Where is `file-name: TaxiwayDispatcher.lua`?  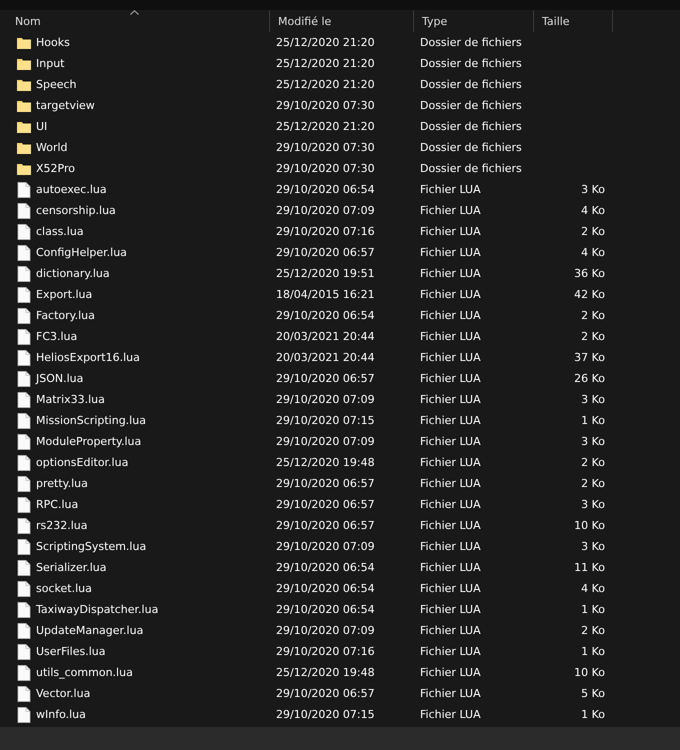
file-name: TaxiwayDispatcher.lua is located at coordinates (97, 609).